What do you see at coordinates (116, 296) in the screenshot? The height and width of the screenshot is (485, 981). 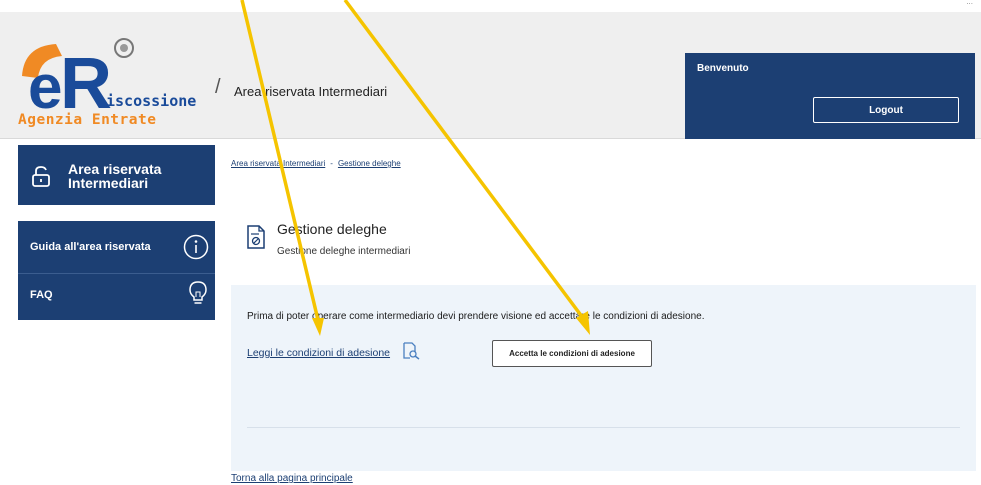 I see `sidebar-item-faq: FAQ` at bounding box center [116, 296].